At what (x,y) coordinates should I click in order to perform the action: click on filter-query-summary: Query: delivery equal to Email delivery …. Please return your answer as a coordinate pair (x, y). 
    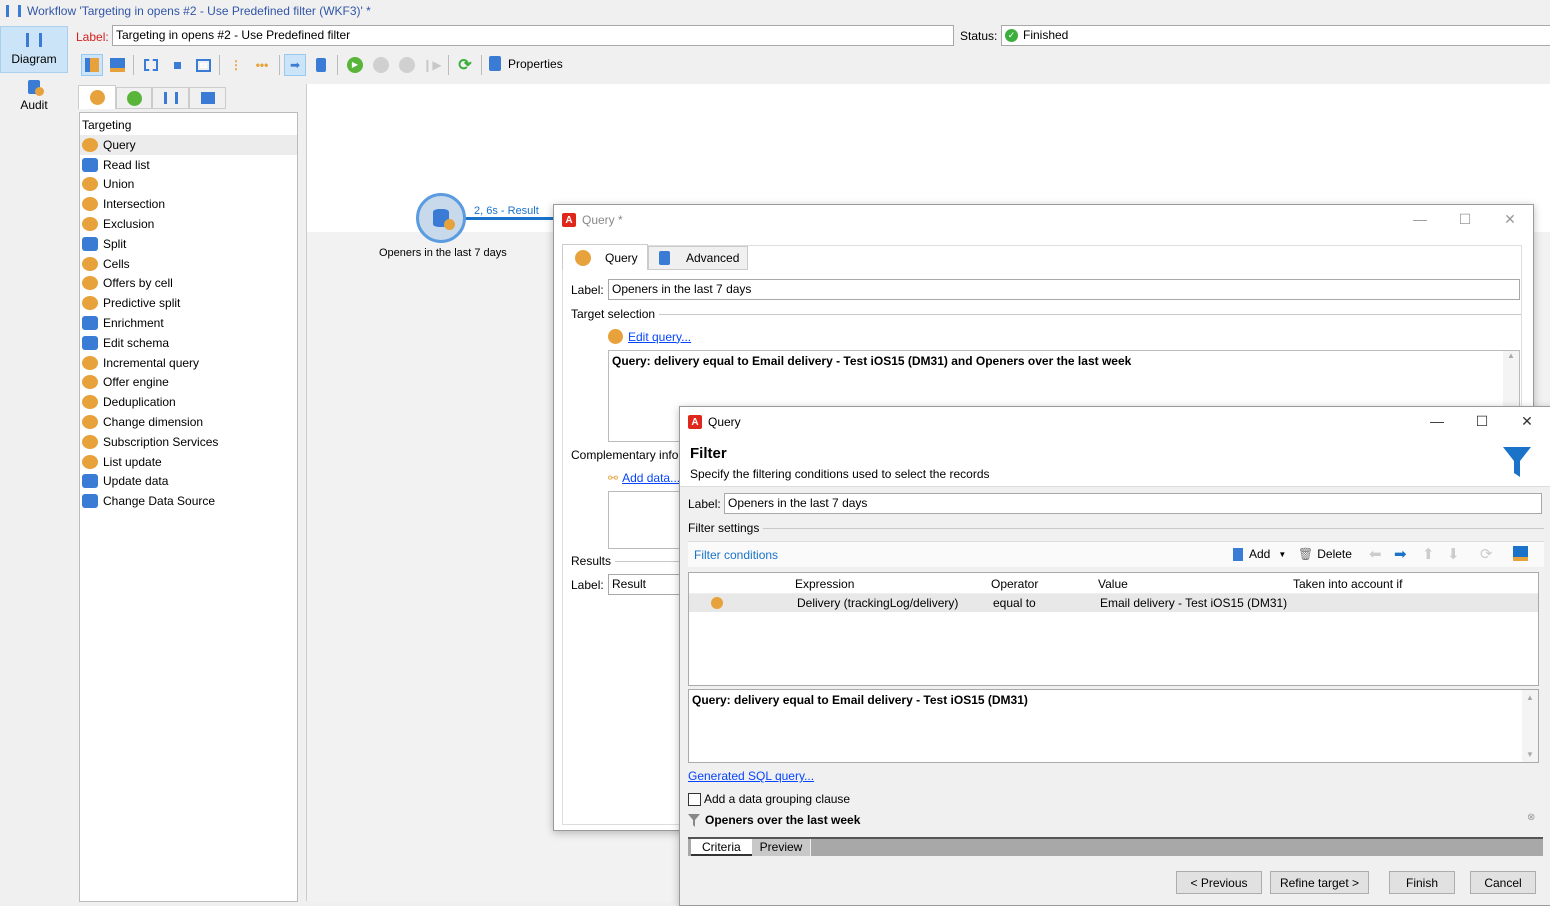
    Looking at the image, I should click on (1113, 726).